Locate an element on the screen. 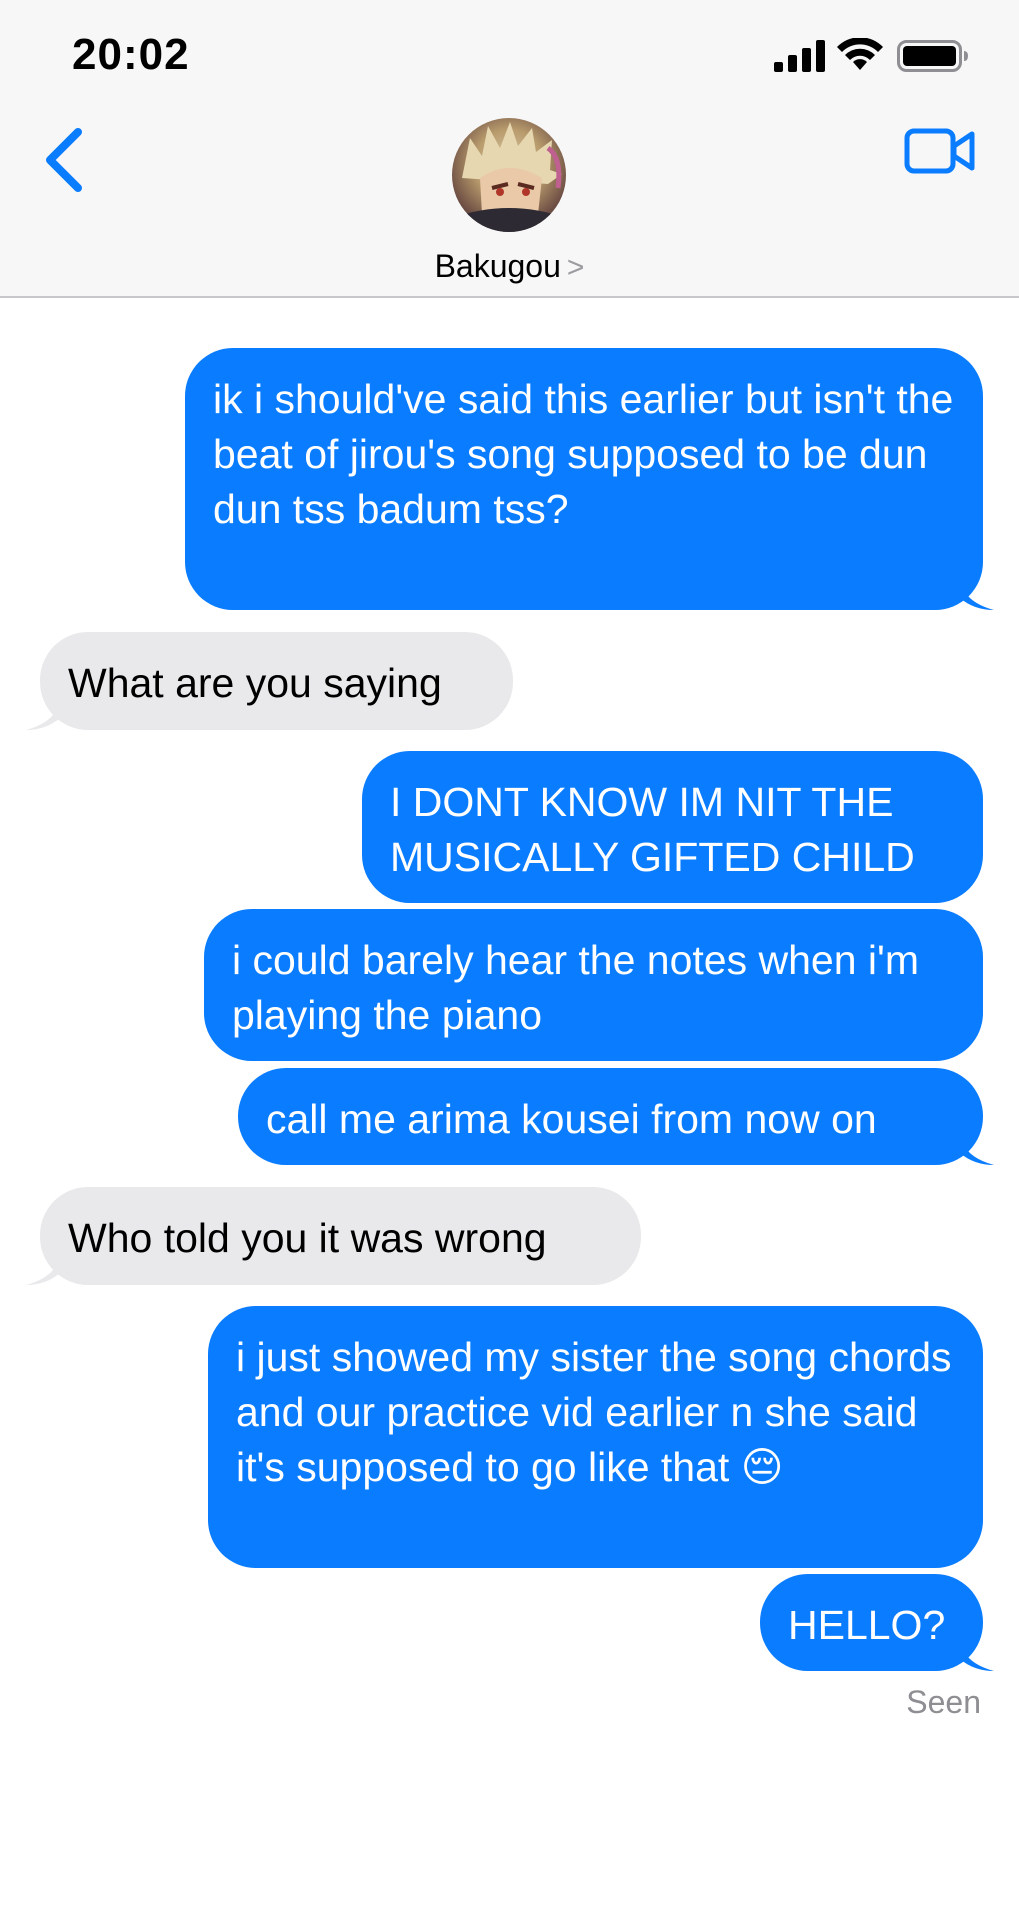 The width and height of the screenshot is (1019, 1920). read-receipt: Seen is located at coordinates (943, 1702).